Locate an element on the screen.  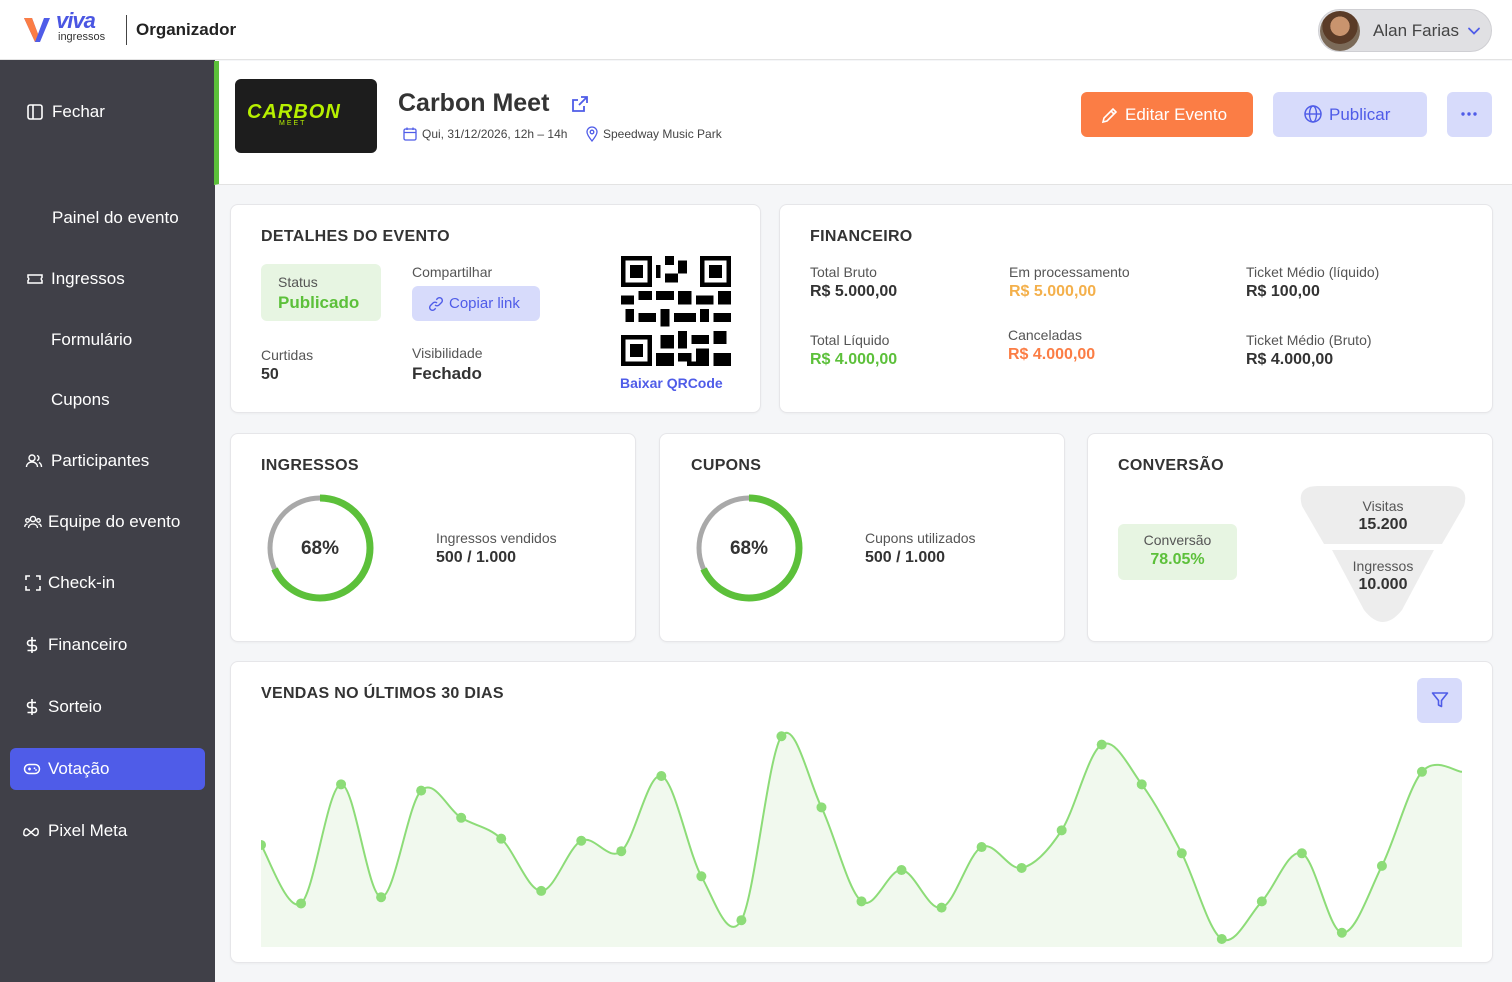
sidebar-item-tickets: Ingressos is located at coordinates (107, 279).